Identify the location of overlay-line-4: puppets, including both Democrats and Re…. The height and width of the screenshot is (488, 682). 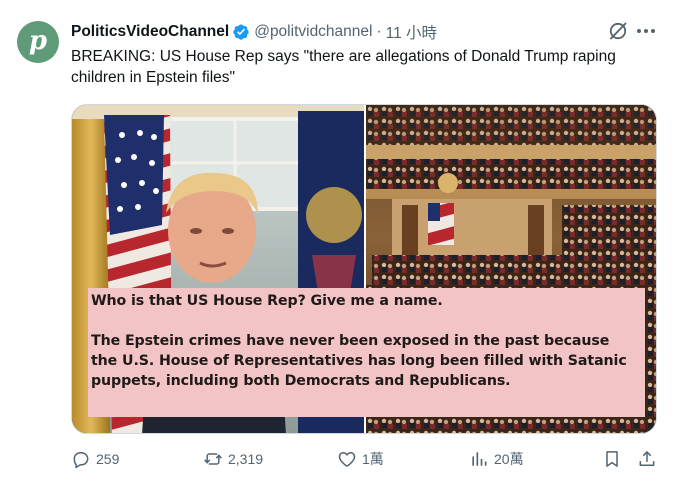
(301, 381).